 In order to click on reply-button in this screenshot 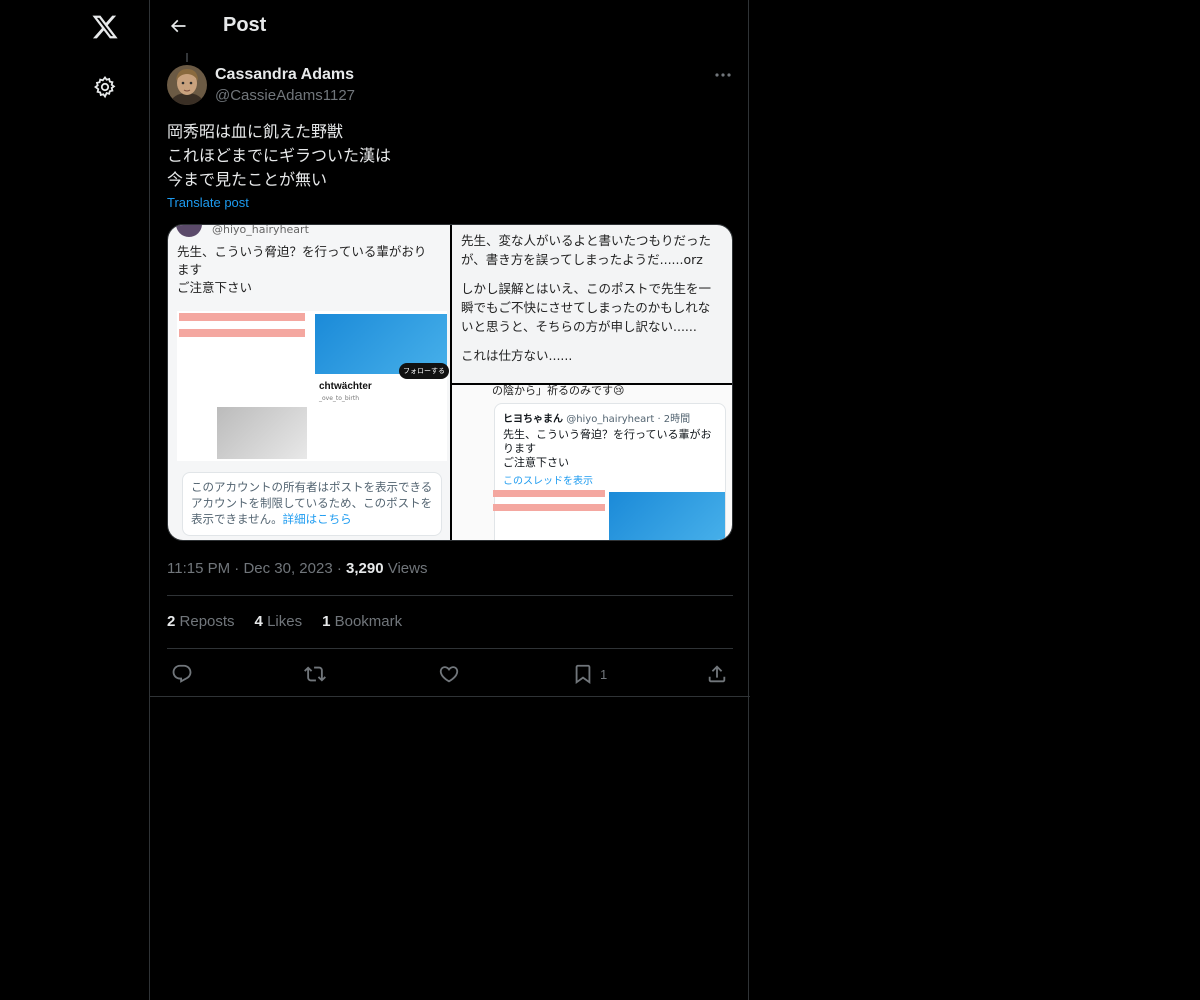, I will do `click(182, 674)`.